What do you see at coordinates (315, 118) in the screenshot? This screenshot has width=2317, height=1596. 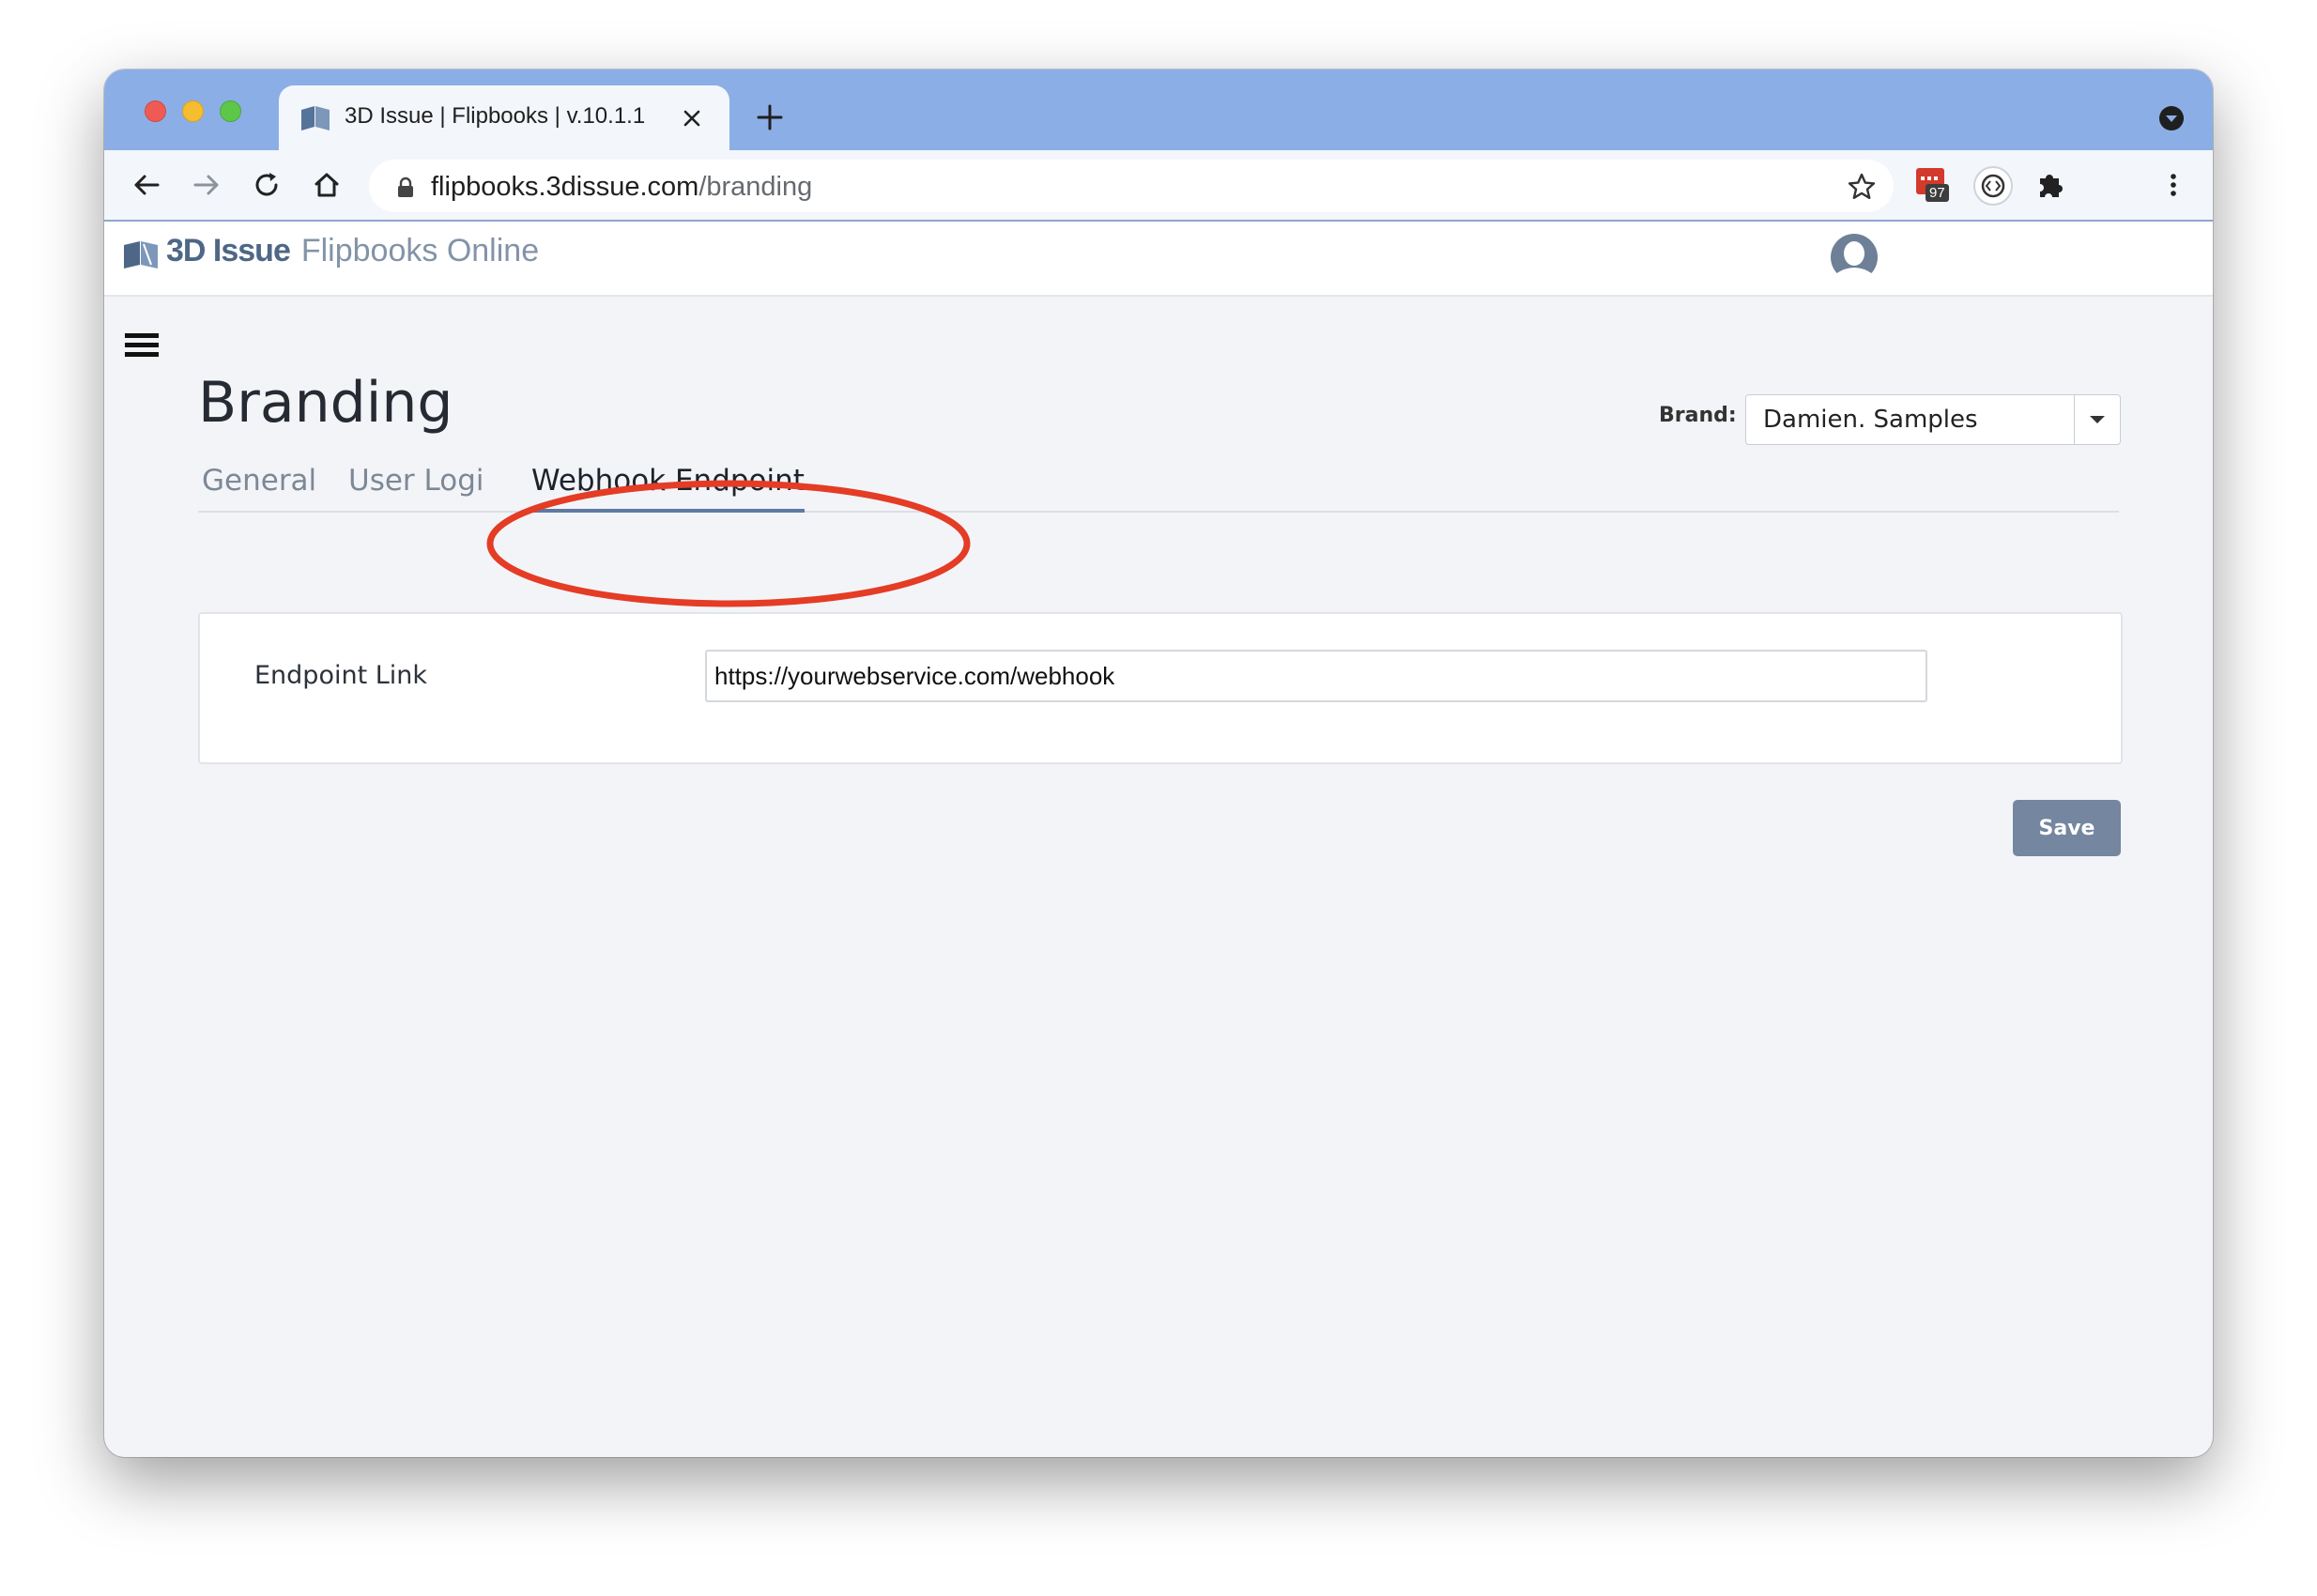 I see `flipbook-favicon-icon` at bounding box center [315, 118].